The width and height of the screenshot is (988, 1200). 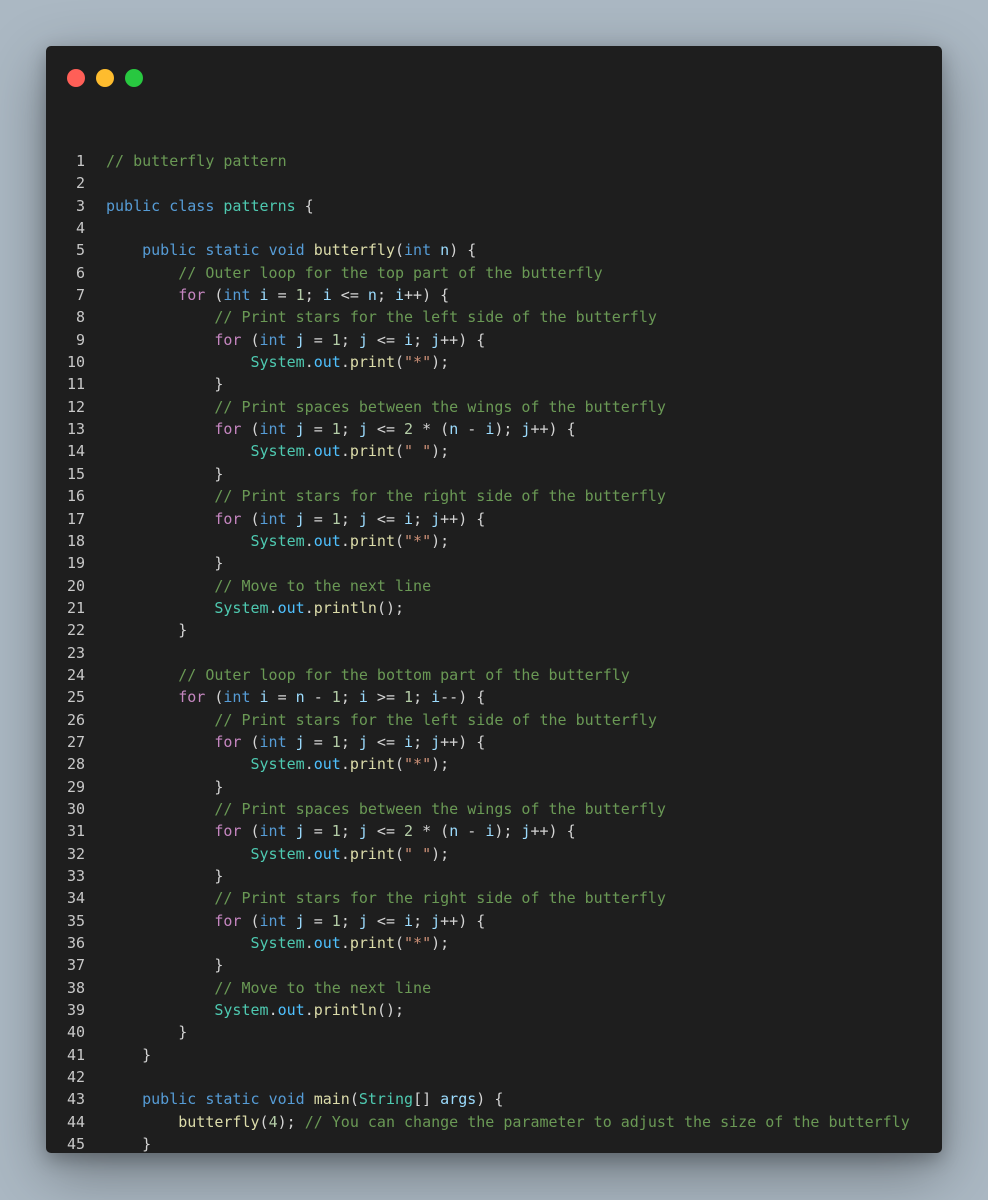 I want to click on code-line: 45 }, so click(x=494, y=1143).